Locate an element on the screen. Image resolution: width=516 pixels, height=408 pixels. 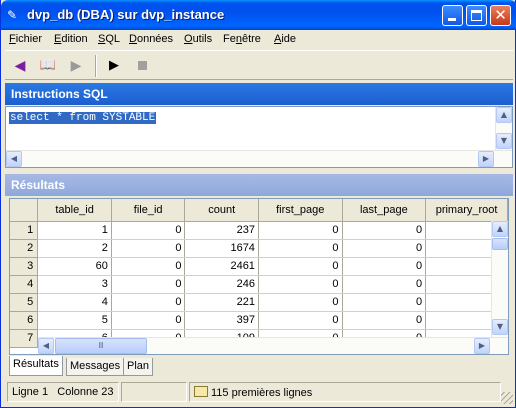
sql-editor: select * from SYSTABLE ▲ ▼ ◀ ▶ is located at coordinates (259, 137).